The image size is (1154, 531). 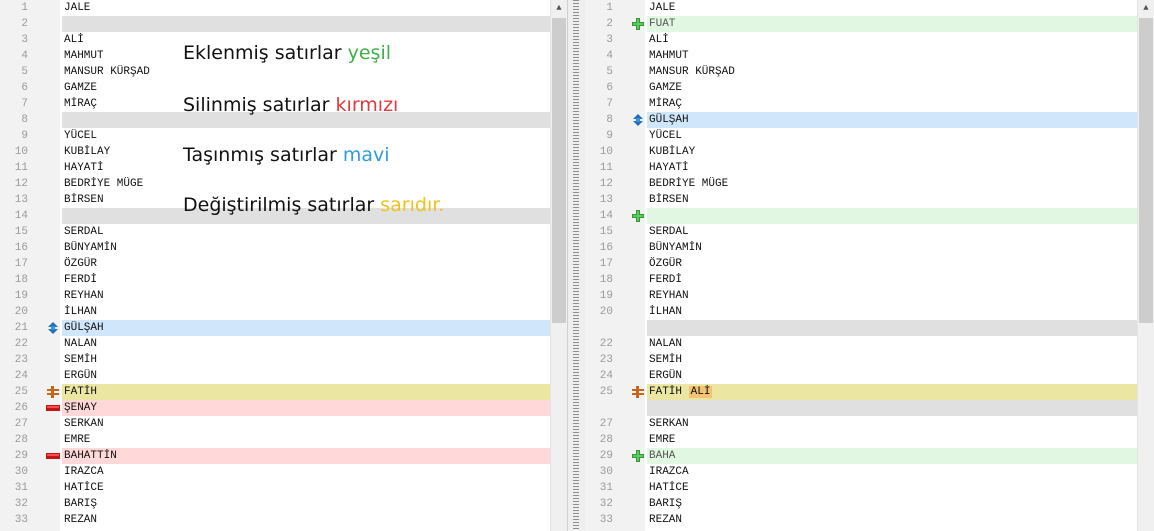 What do you see at coordinates (869, 104) in the screenshot?
I see `diff-line: 7 MİRAÇ` at bounding box center [869, 104].